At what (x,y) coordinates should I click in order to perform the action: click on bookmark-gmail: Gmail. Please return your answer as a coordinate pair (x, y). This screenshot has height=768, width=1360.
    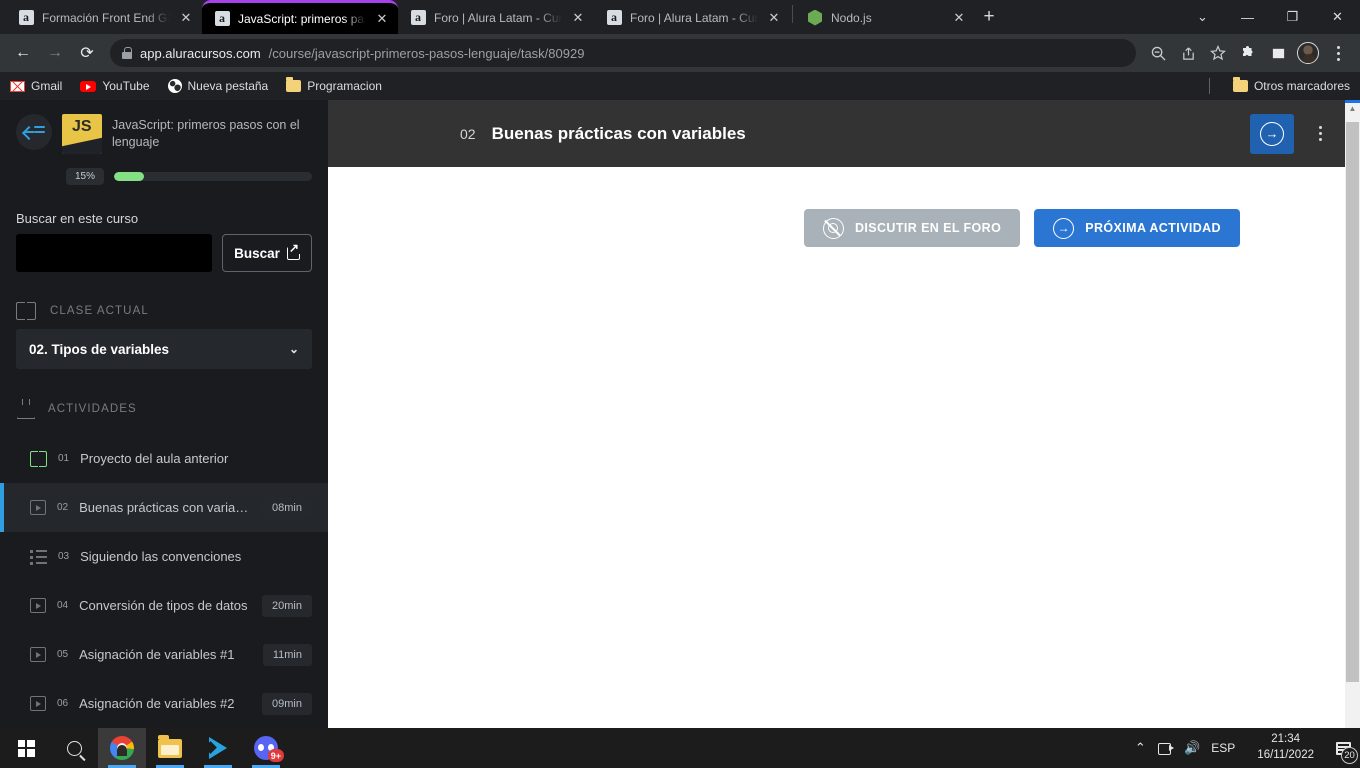
    Looking at the image, I should click on (36, 86).